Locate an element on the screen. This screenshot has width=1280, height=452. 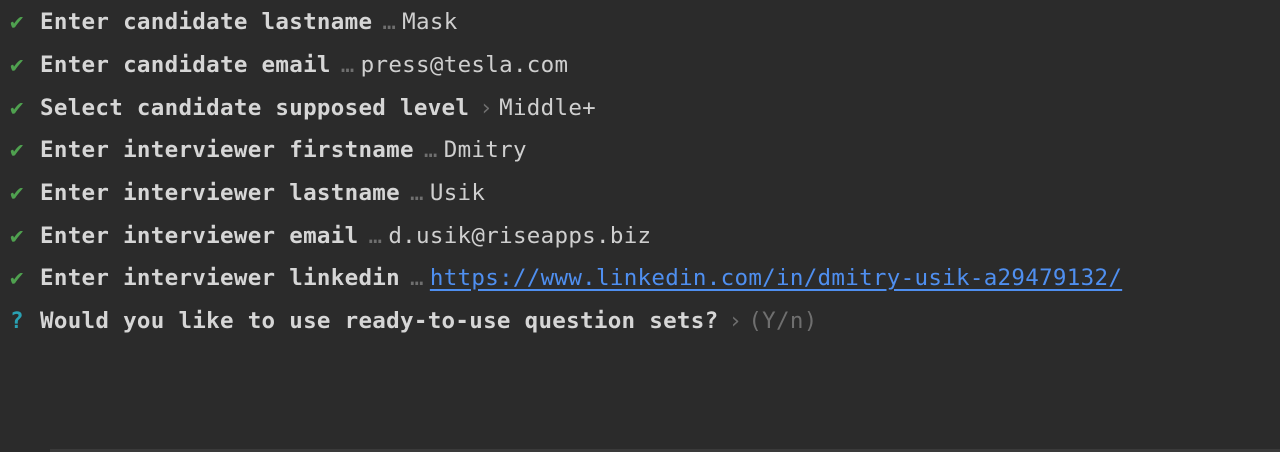
answer-value: Middle+ is located at coordinates (548, 108).